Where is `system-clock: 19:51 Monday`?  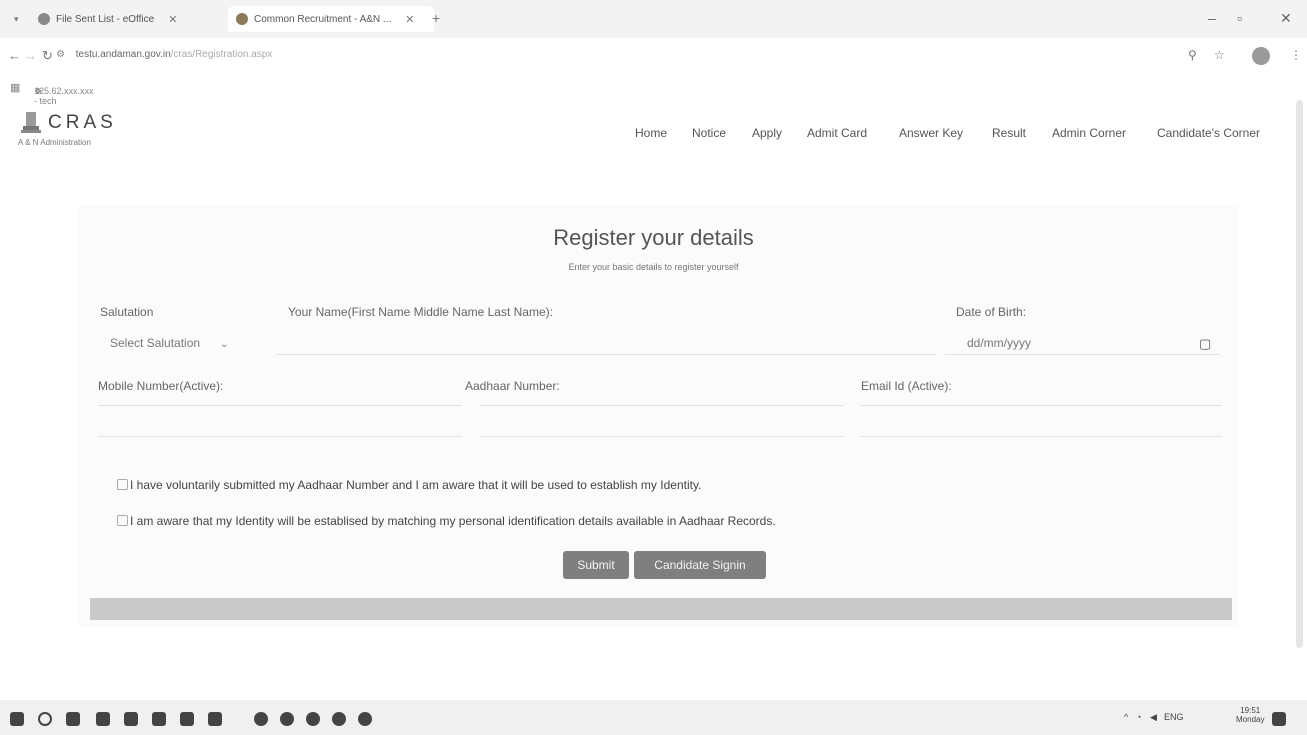 system-clock: 19:51 Monday is located at coordinates (1250, 715).